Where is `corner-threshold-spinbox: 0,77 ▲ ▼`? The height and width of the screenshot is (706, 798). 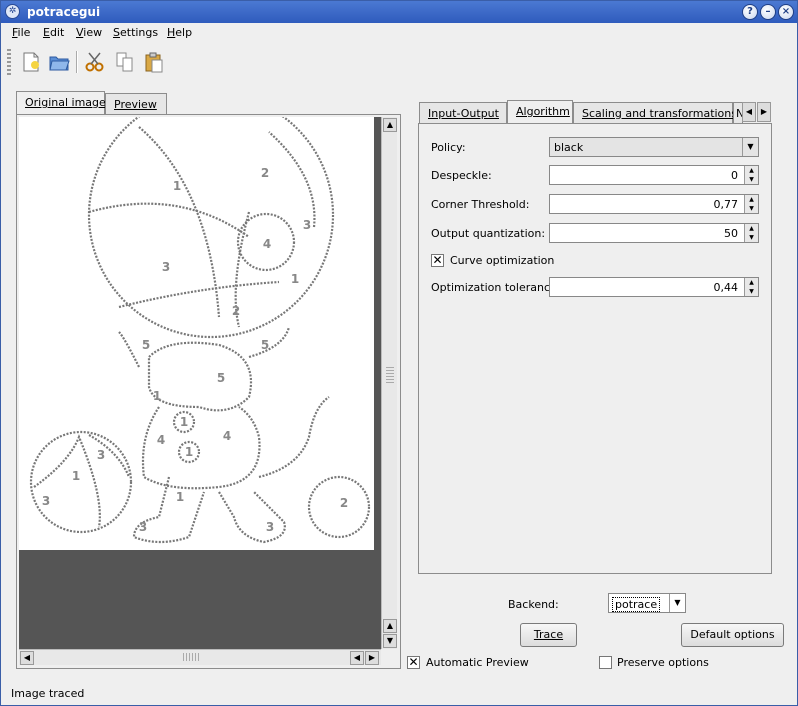 corner-threshold-spinbox: 0,77 ▲ ▼ is located at coordinates (654, 204).